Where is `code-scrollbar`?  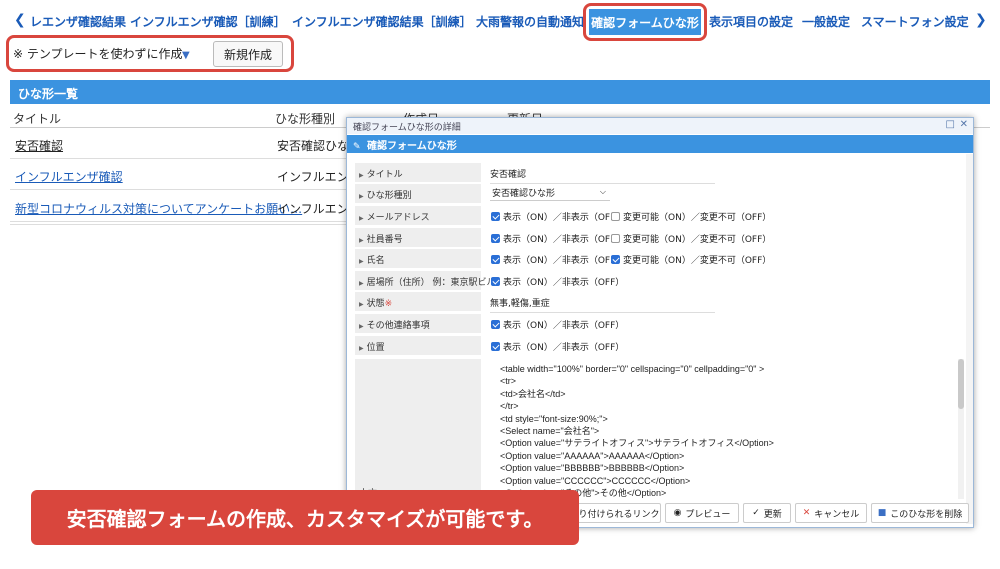 code-scrollbar is located at coordinates (961, 429).